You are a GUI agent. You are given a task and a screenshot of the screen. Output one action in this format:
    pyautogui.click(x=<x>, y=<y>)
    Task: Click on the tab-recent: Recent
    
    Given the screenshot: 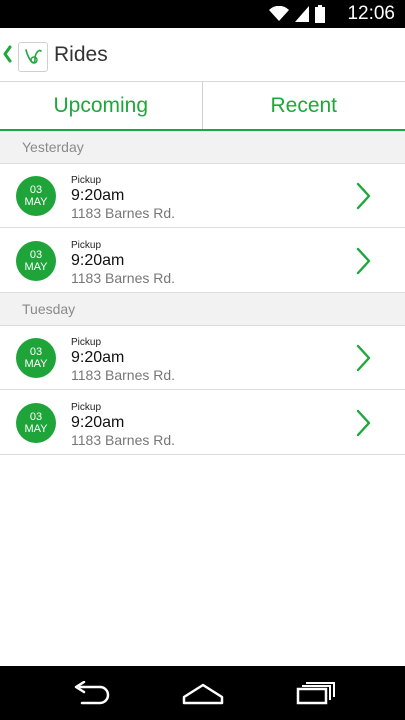 What is the action you would take?
    pyautogui.click(x=304, y=105)
    